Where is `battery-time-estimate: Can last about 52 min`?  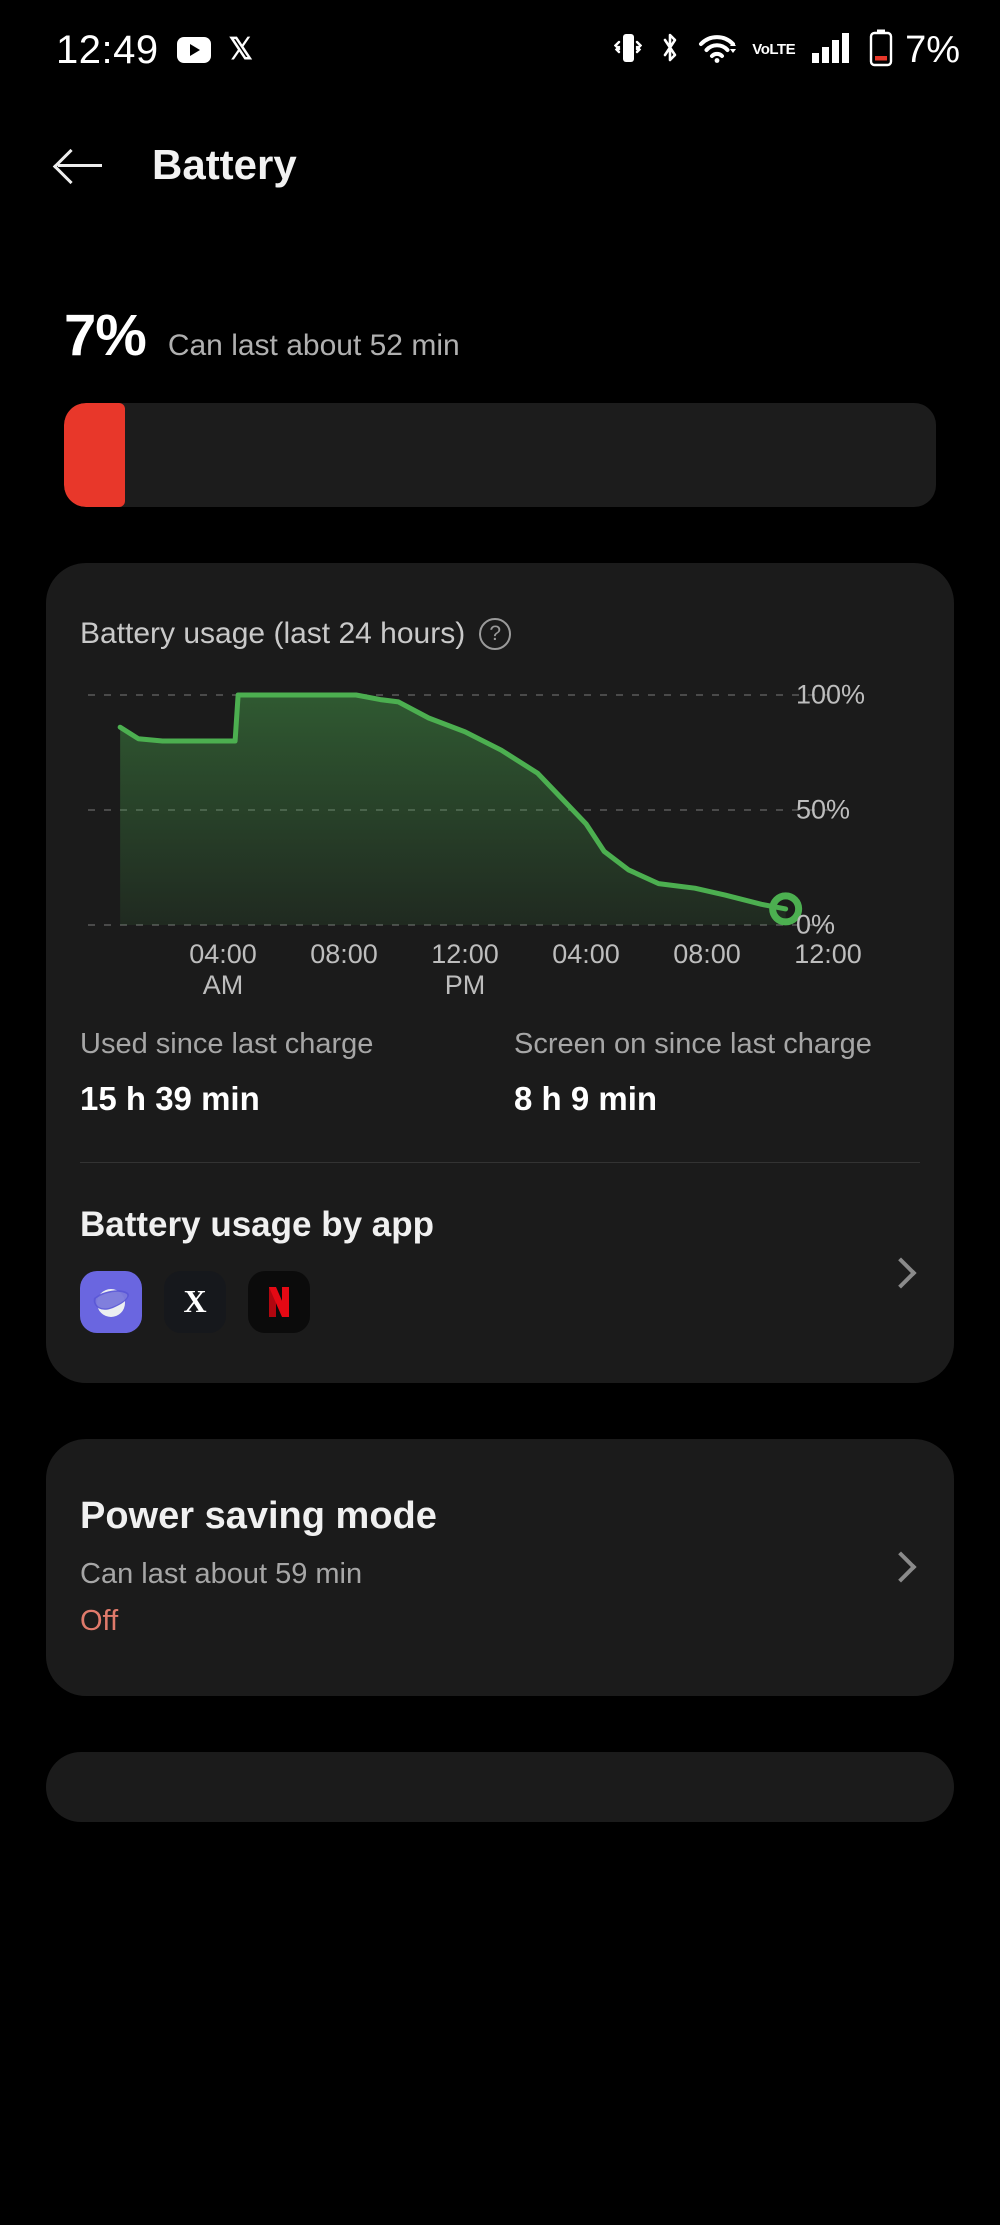
battery-time-estimate: Can last about 52 min is located at coordinates (313, 345).